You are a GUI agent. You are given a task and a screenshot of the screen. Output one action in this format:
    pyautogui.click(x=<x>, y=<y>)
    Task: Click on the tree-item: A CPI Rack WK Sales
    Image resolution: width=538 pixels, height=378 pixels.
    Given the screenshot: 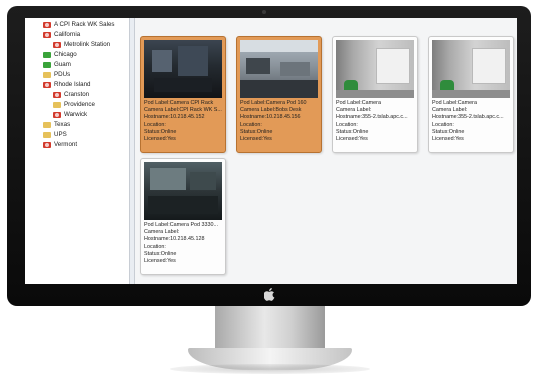 What is the action you would take?
    pyautogui.click(x=77, y=25)
    